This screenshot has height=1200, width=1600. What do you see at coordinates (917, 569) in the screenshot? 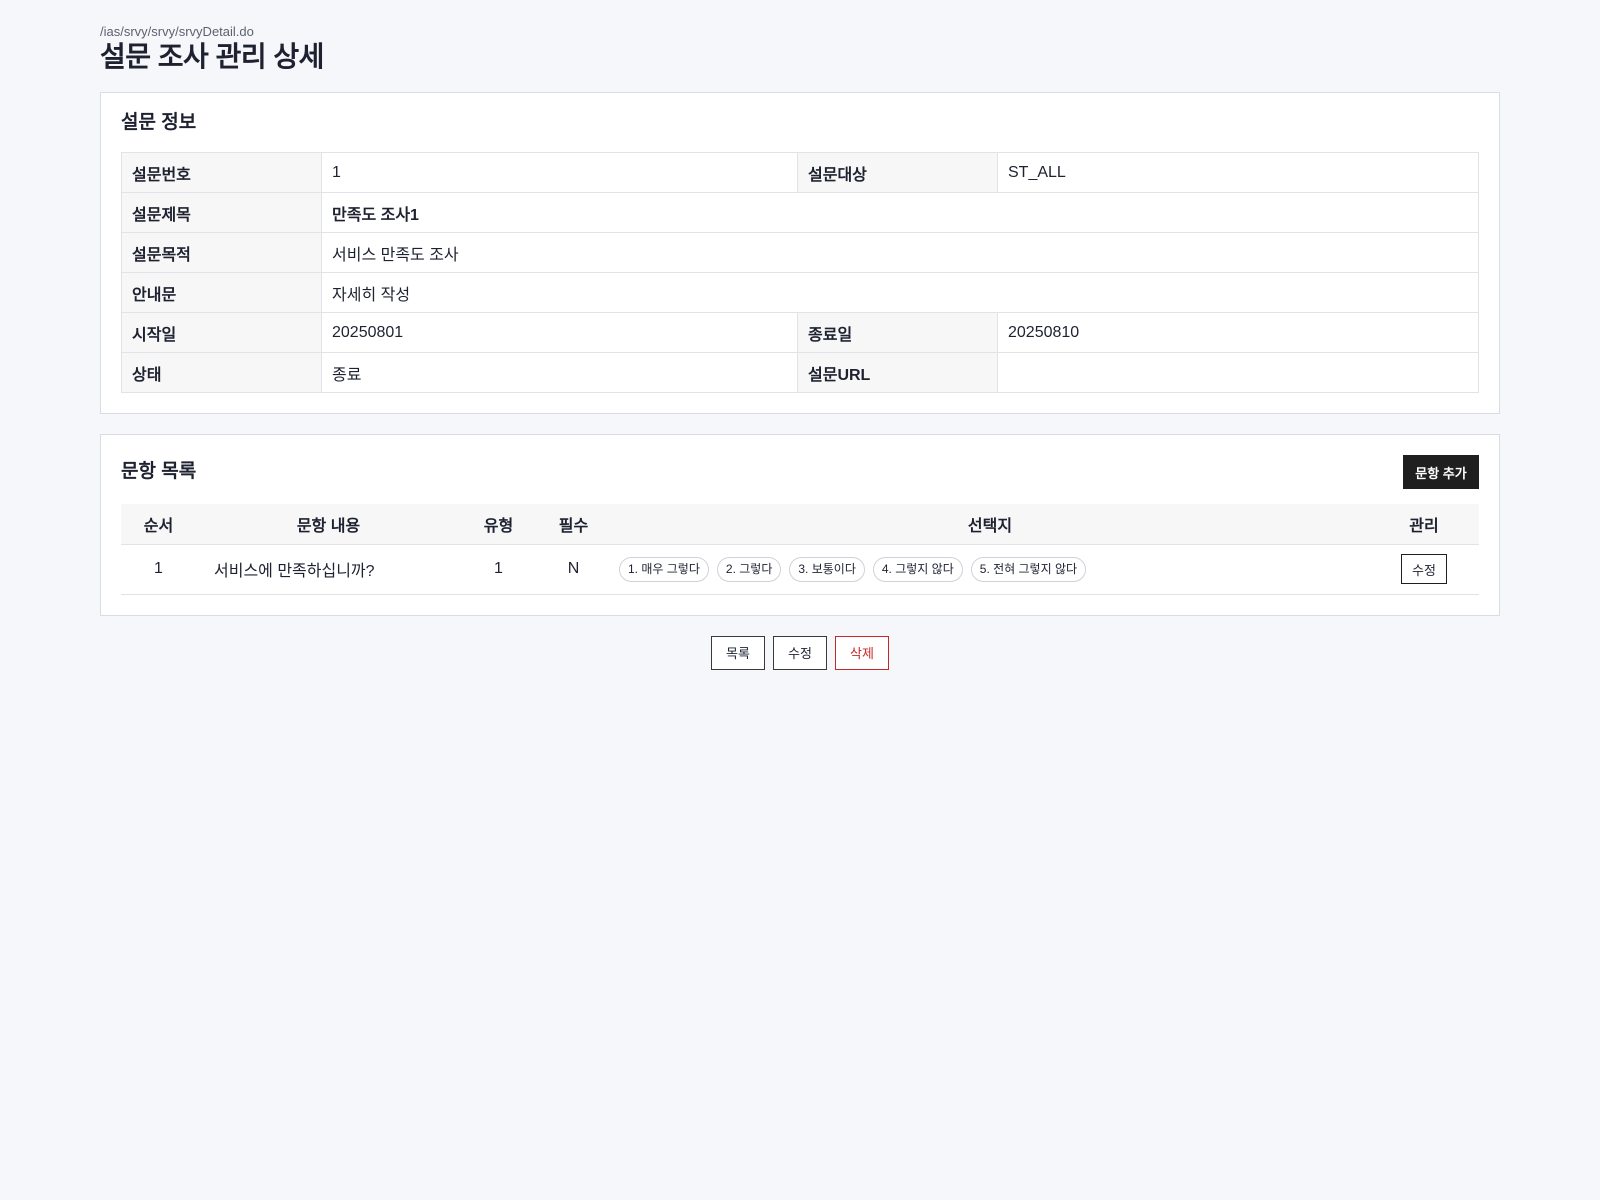
I see `choice-chip: 4. 그렇지 않다` at bounding box center [917, 569].